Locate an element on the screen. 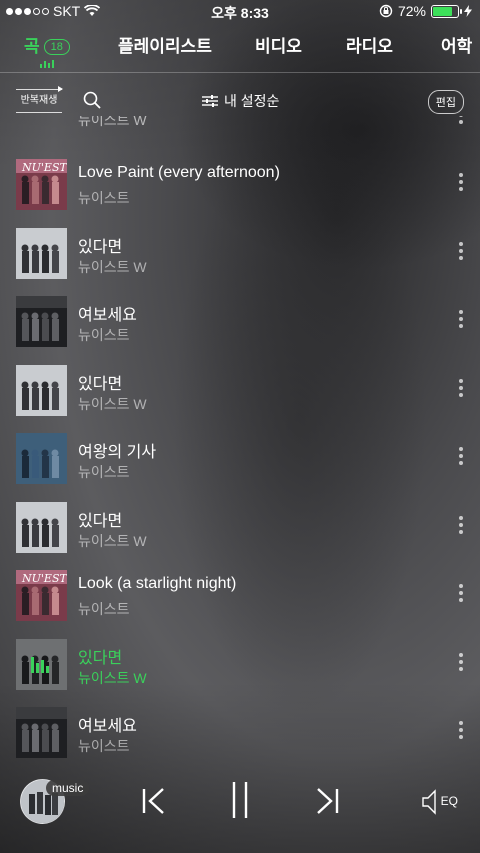 The width and height of the screenshot is (480, 853). song-count-badge: 18 is located at coordinates (56, 47).